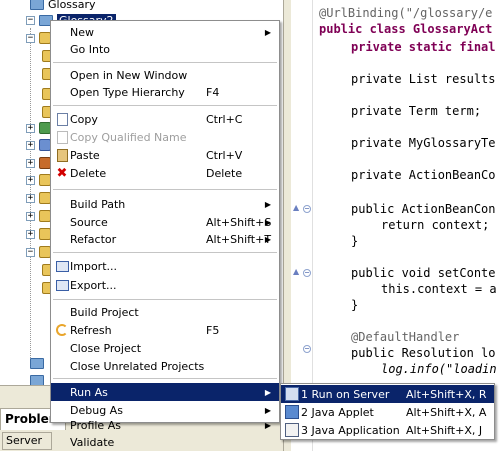 Image resolution: width=500 pixels, height=451 pixels. What do you see at coordinates (62, 155) in the screenshot?
I see `paste-icon` at bounding box center [62, 155].